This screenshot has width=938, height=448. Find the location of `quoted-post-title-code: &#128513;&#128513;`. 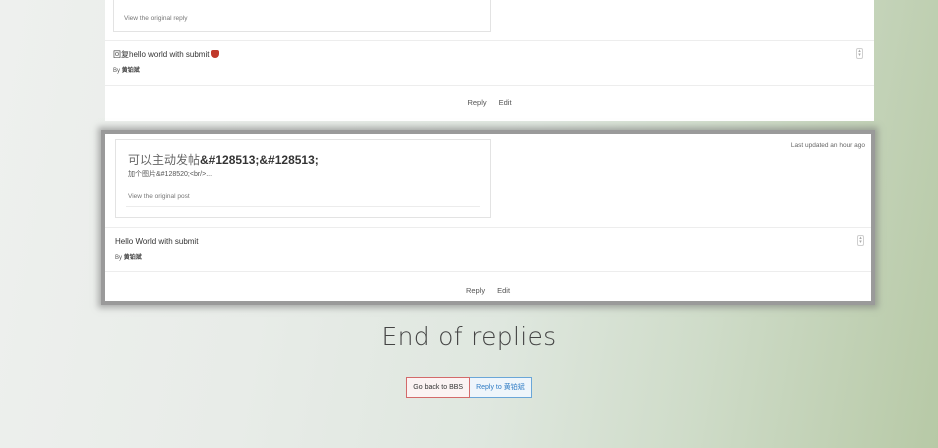

quoted-post-title-code: &#128513;&#128513; is located at coordinates (259, 160).